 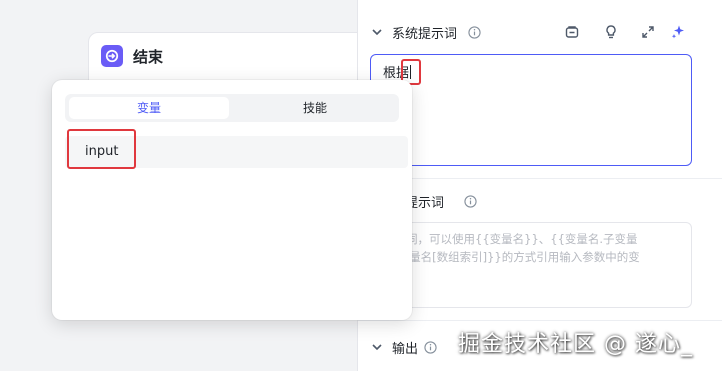 I want to click on template-icon, so click(x=572, y=32).